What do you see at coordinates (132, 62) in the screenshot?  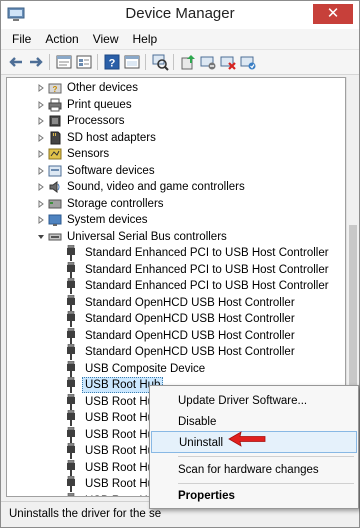 I see `console-icon` at bounding box center [132, 62].